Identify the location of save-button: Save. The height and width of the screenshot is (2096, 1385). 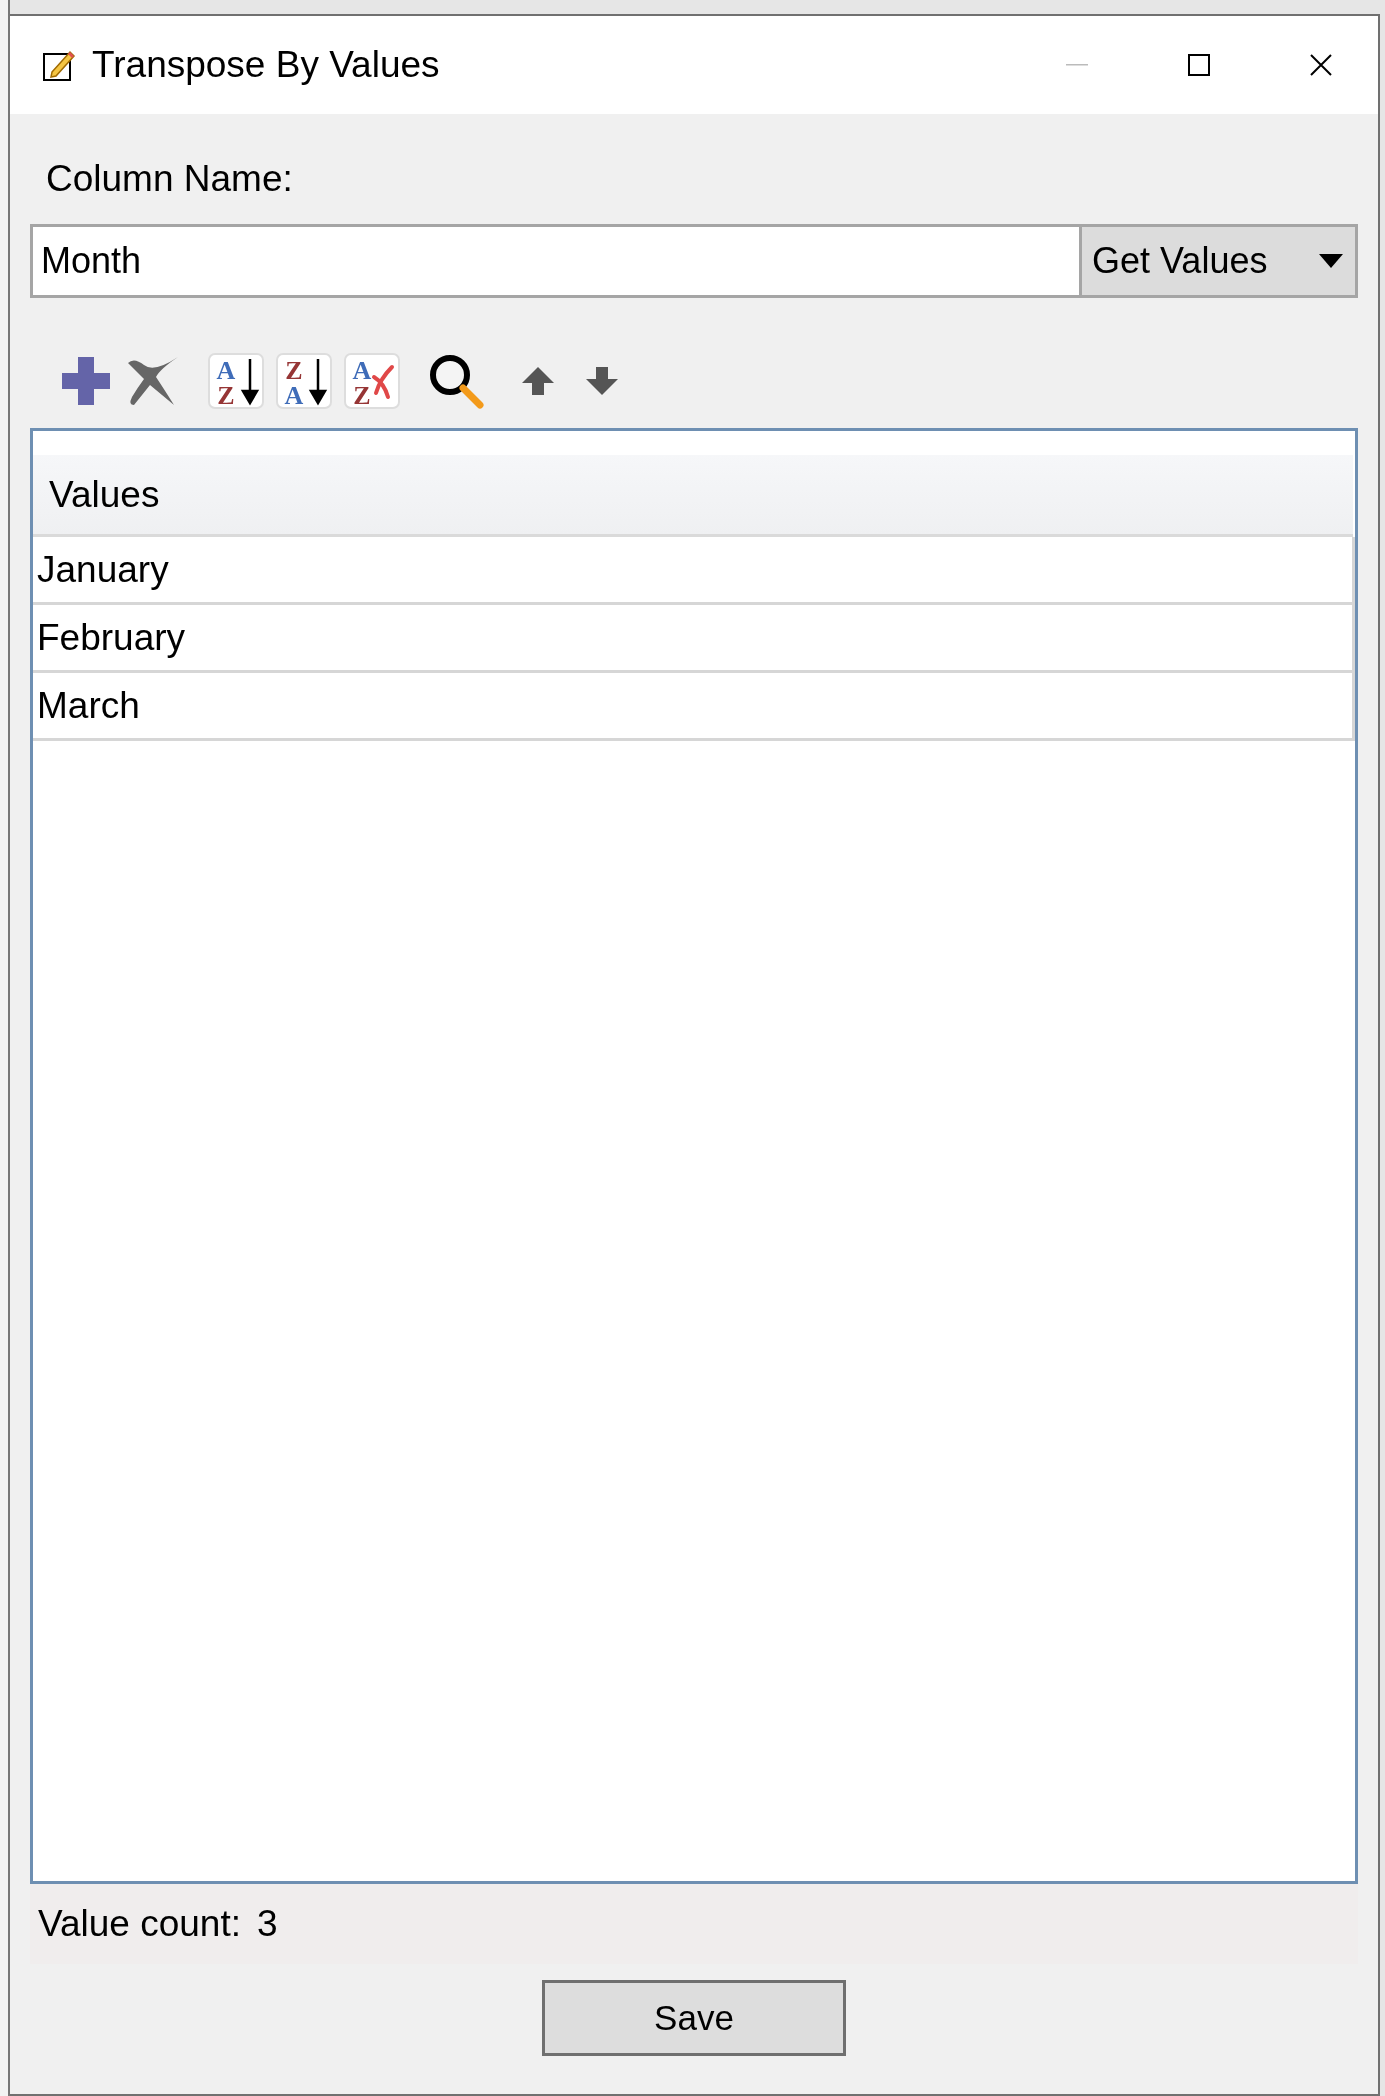
(694, 2018).